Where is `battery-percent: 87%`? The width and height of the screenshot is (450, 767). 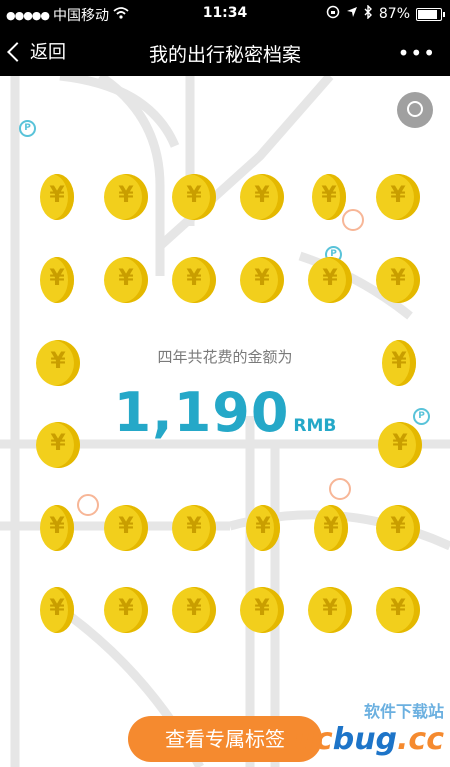
battery-percent: 87% is located at coordinates (394, 14).